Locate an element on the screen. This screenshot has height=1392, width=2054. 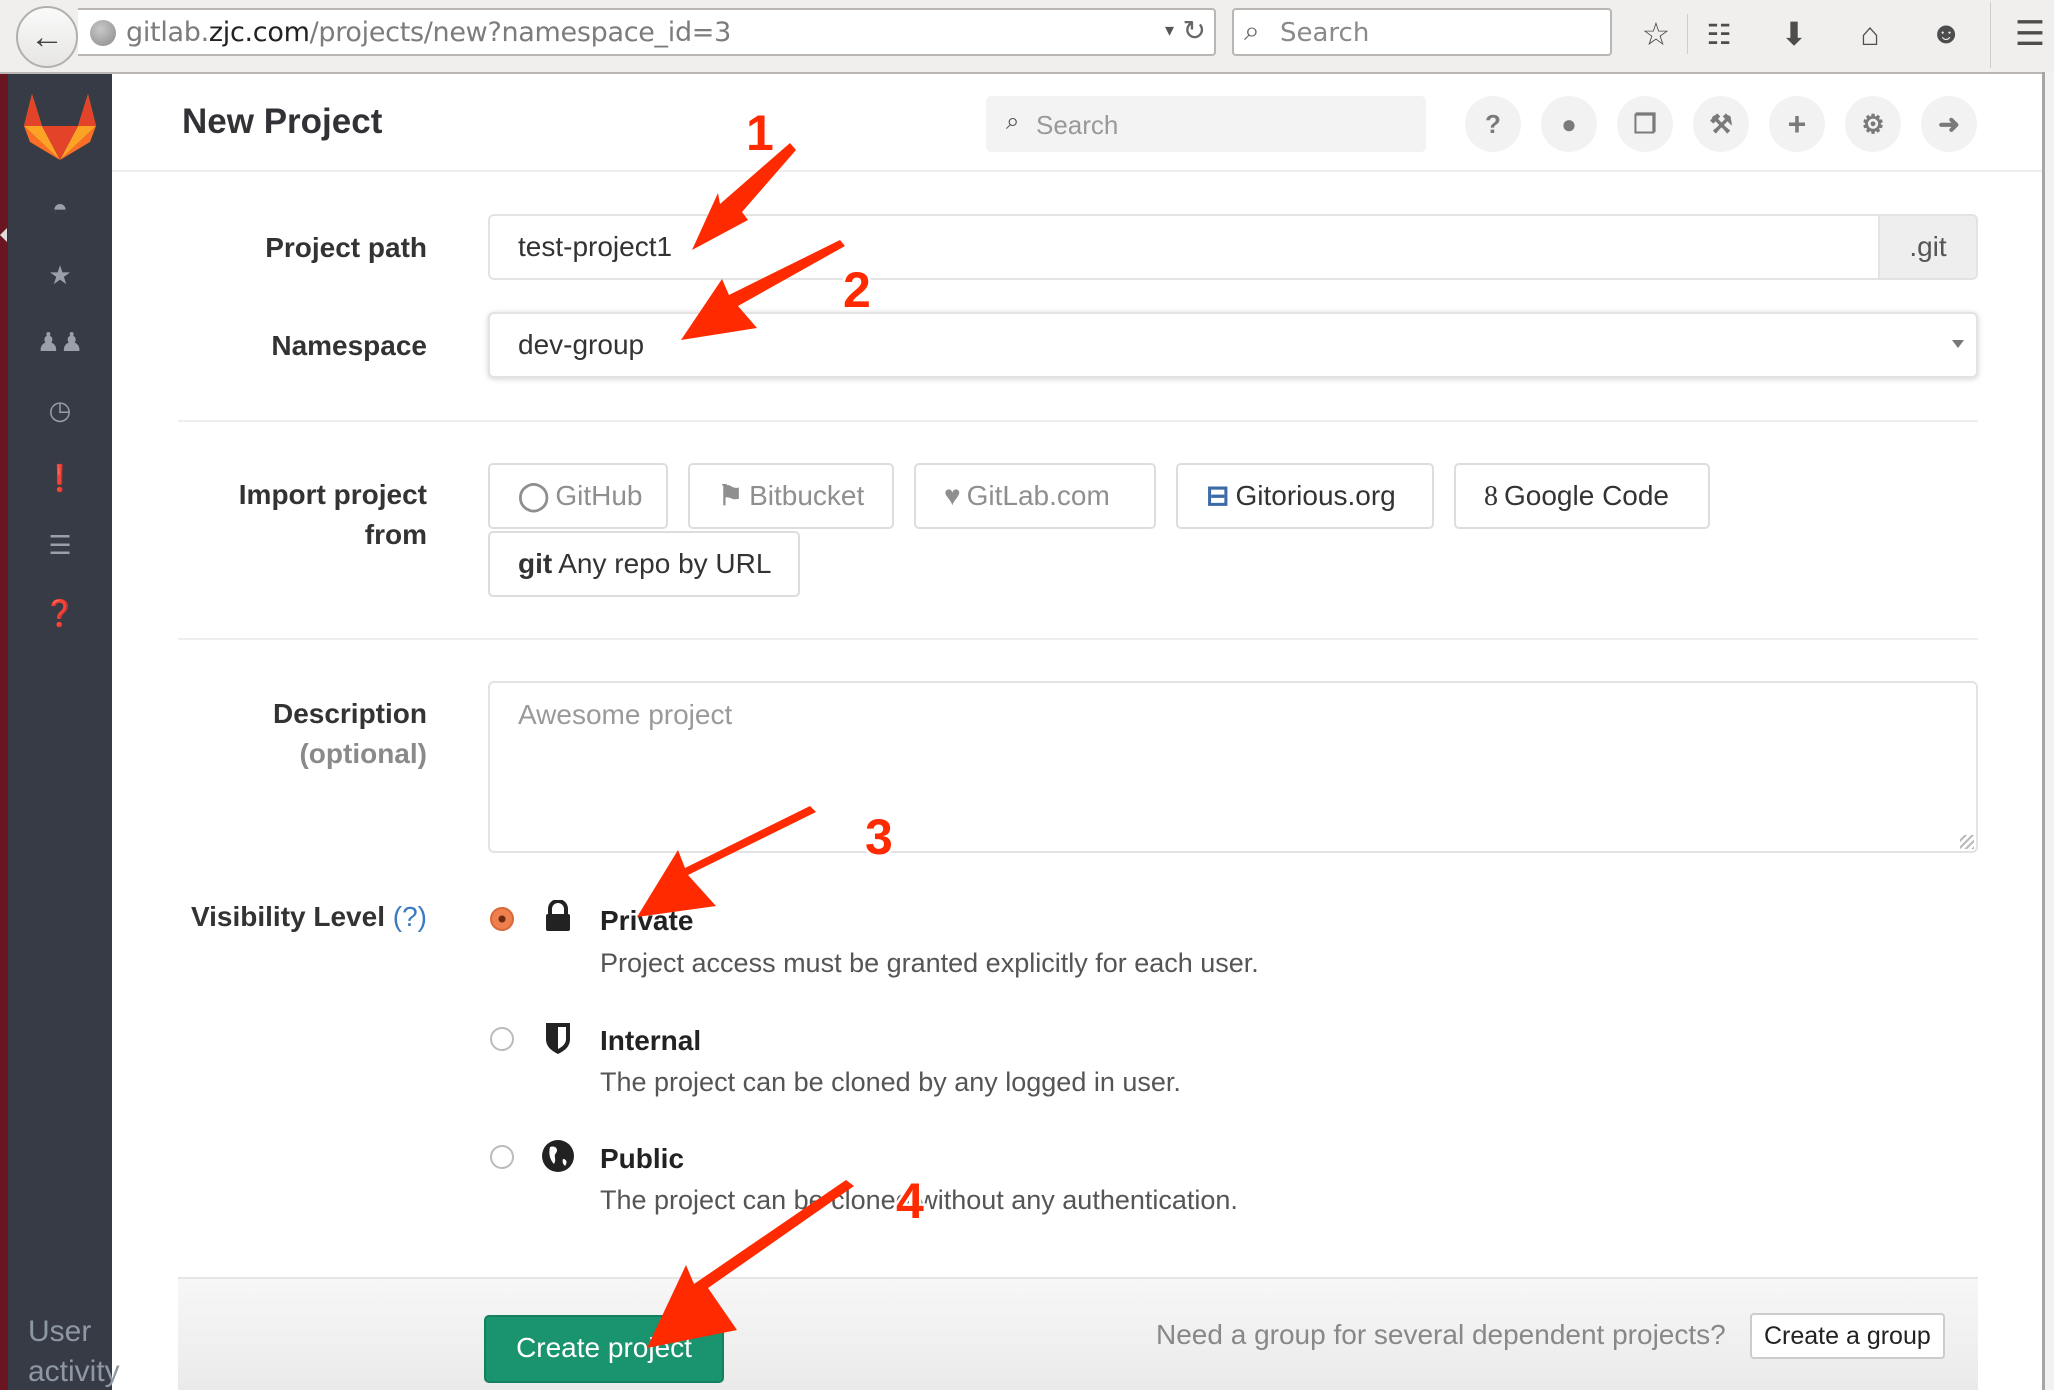
browser-search-input: ⌕ Search is located at coordinates (1422, 32).